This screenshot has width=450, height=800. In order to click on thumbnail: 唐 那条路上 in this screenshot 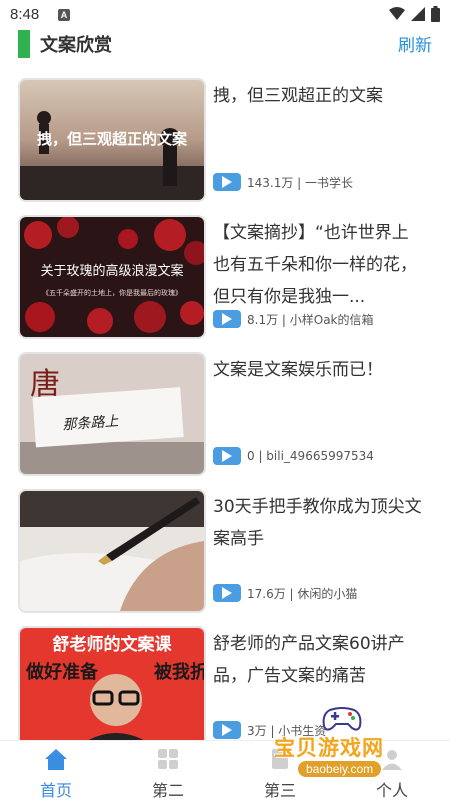, I will do `click(112, 414)`.